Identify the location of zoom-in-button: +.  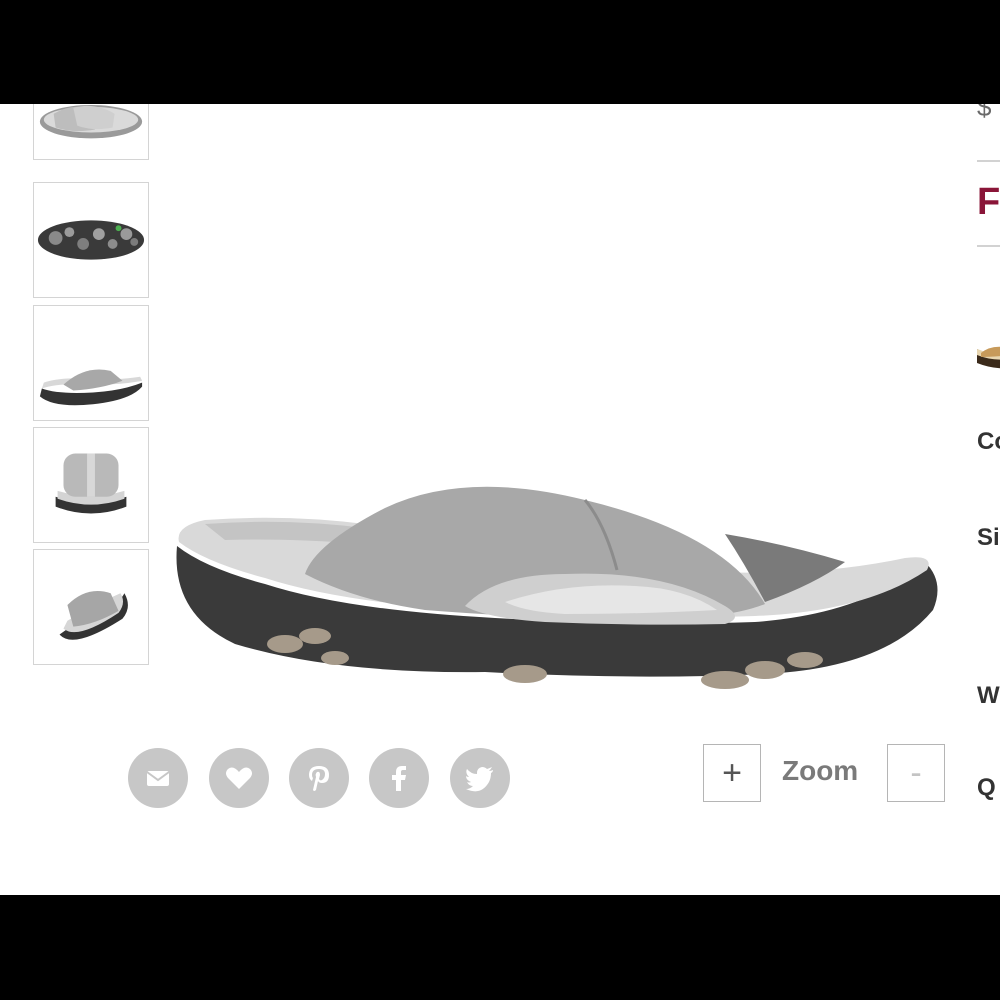
(732, 773).